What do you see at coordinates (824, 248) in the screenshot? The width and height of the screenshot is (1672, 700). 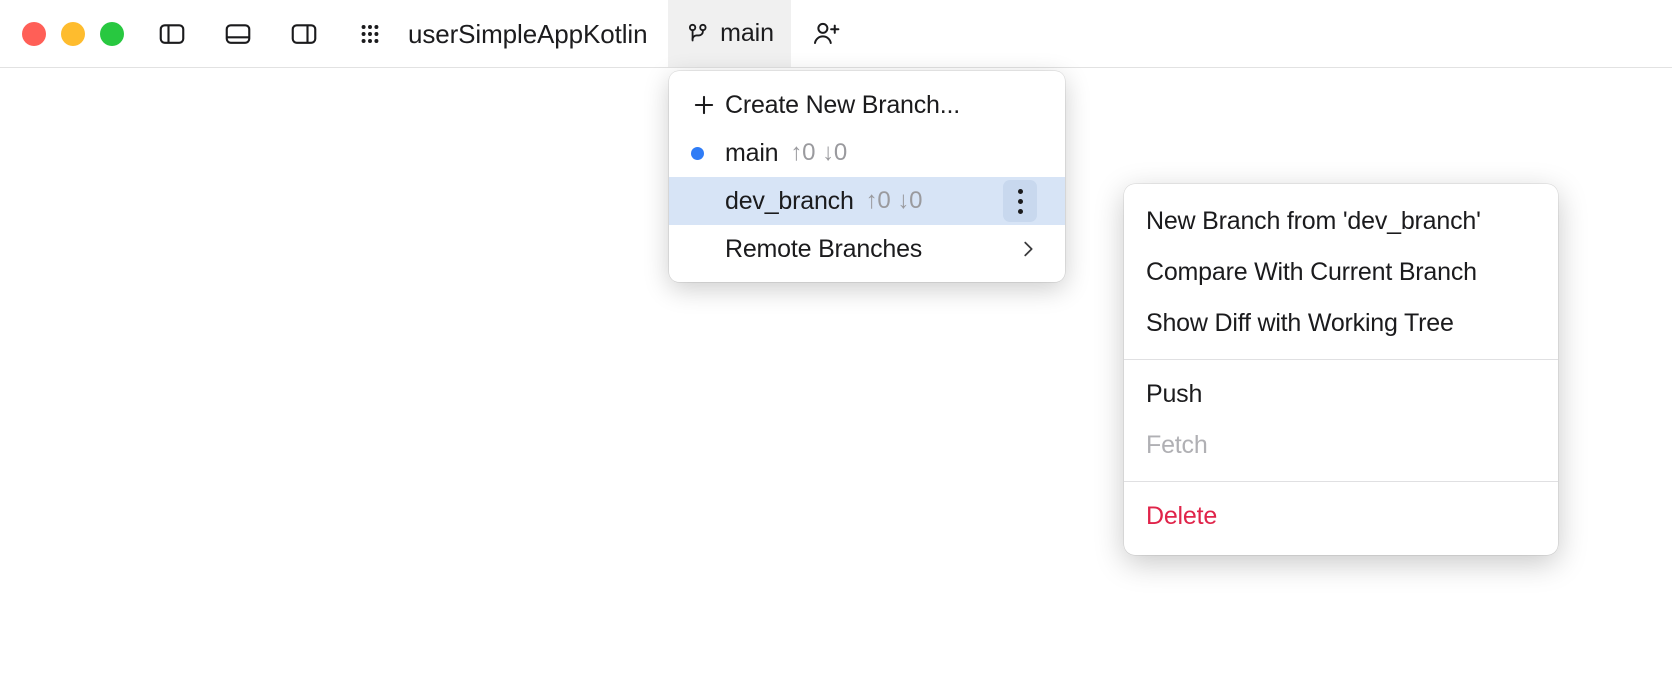 I see `menu-item-label: Remote Branches` at bounding box center [824, 248].